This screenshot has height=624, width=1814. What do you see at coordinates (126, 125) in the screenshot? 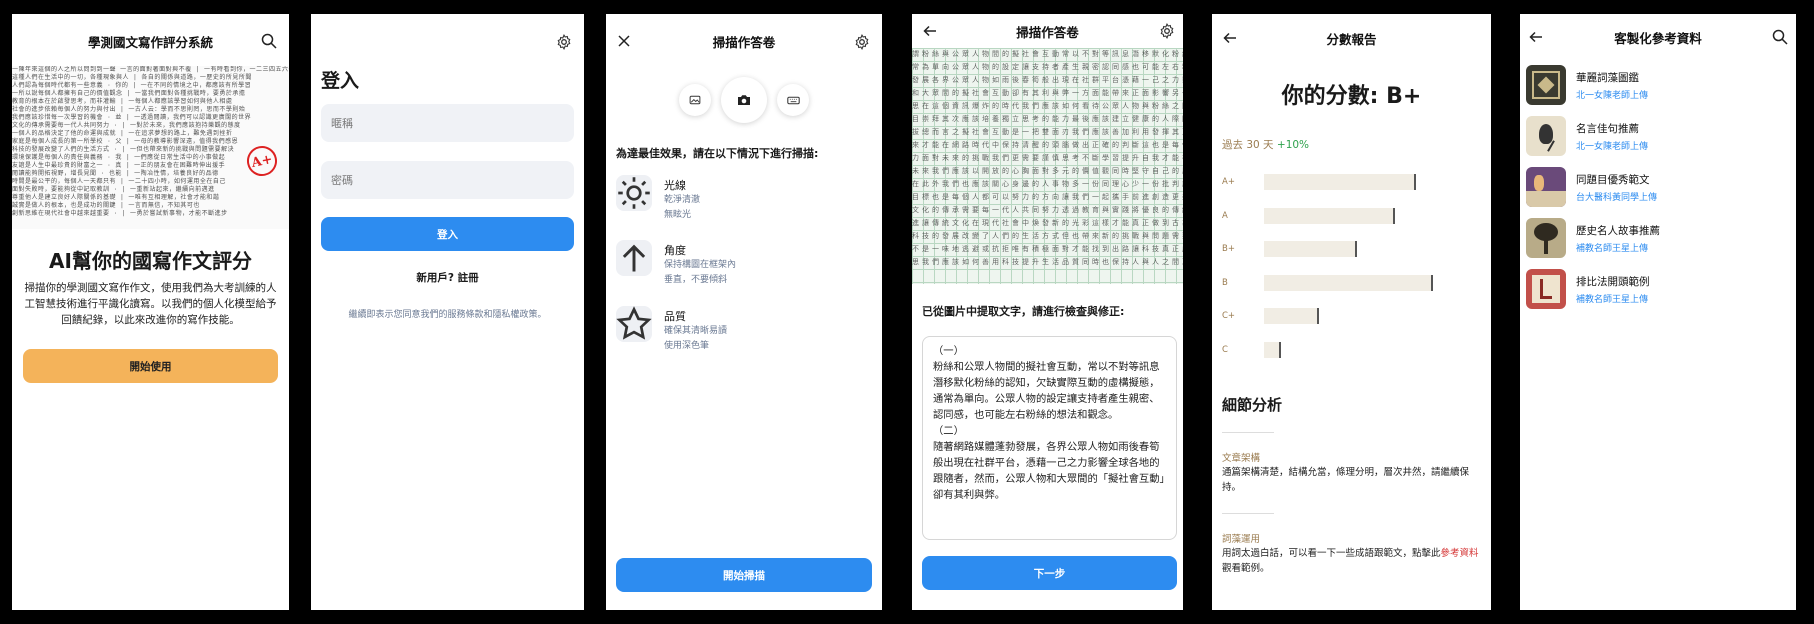
I see `handwriting-line: 文化的傳承需要每一代人共同努力 · | 一對於未來，我們應該抱持樂觀的態度` at bounding box center [126, 125].